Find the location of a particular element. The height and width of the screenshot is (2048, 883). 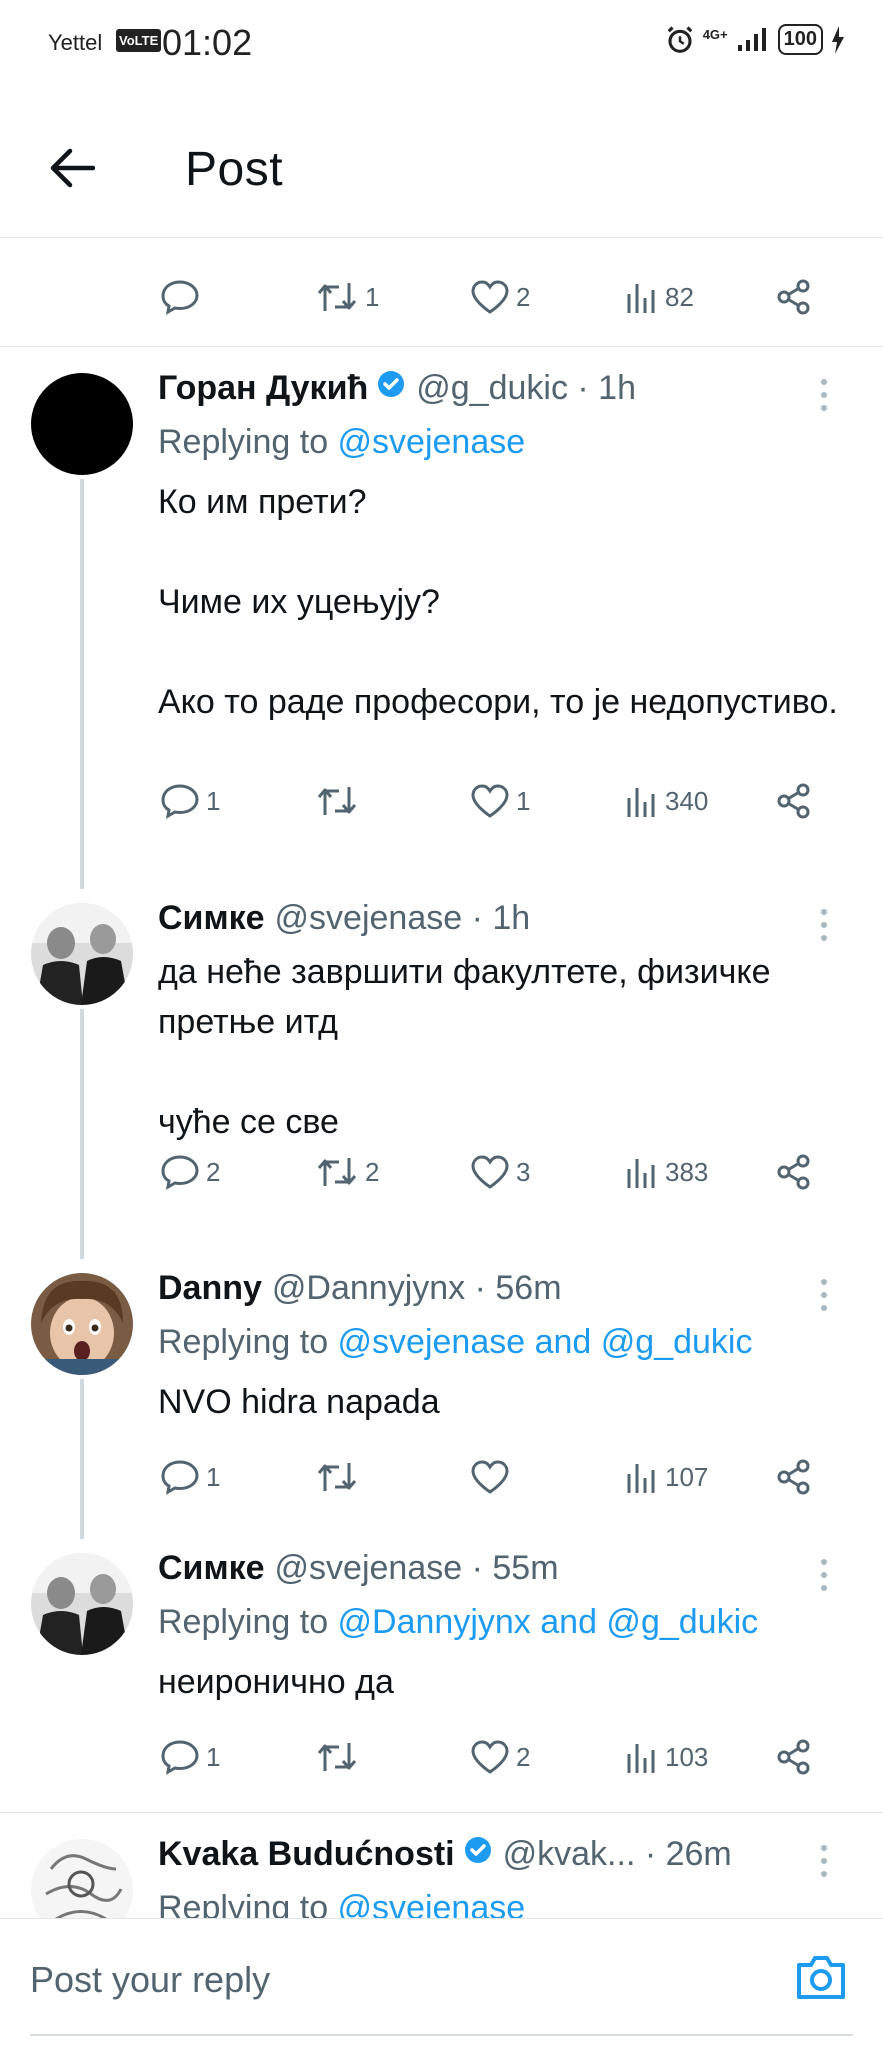

like-button: 3 is located at coordinates (547, 1172).